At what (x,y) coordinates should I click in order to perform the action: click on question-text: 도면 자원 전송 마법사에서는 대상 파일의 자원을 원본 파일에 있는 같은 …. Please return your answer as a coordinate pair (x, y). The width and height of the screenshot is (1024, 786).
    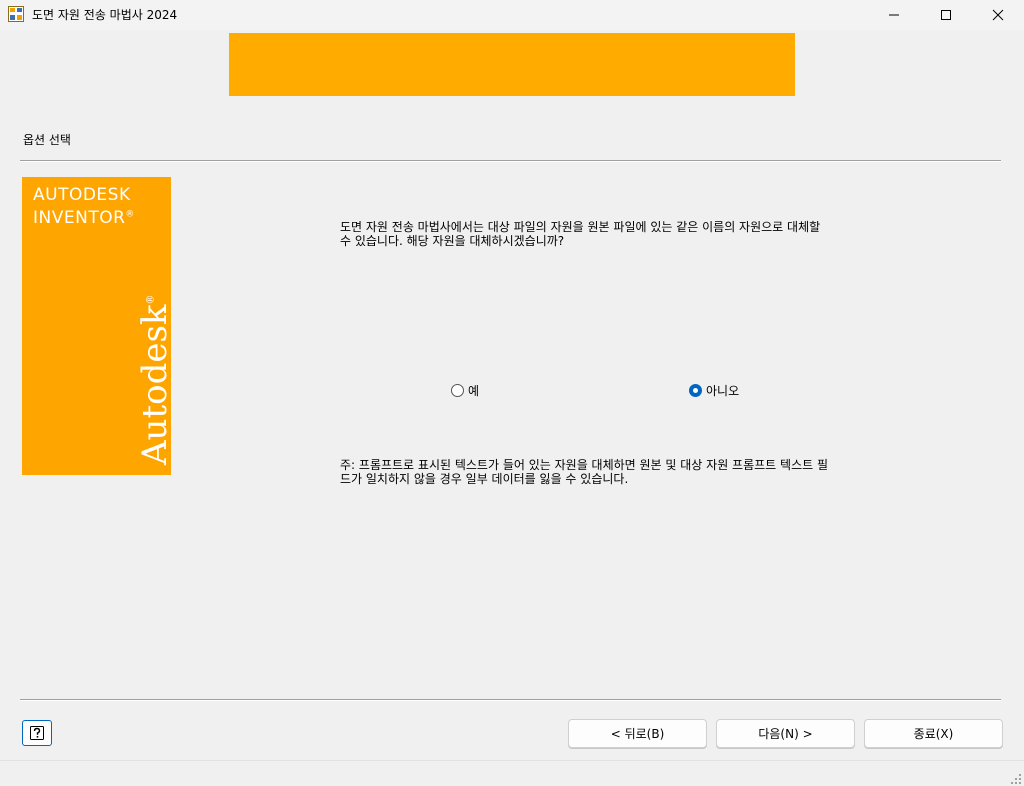
    Looking at the image, I should click on (640, 234).